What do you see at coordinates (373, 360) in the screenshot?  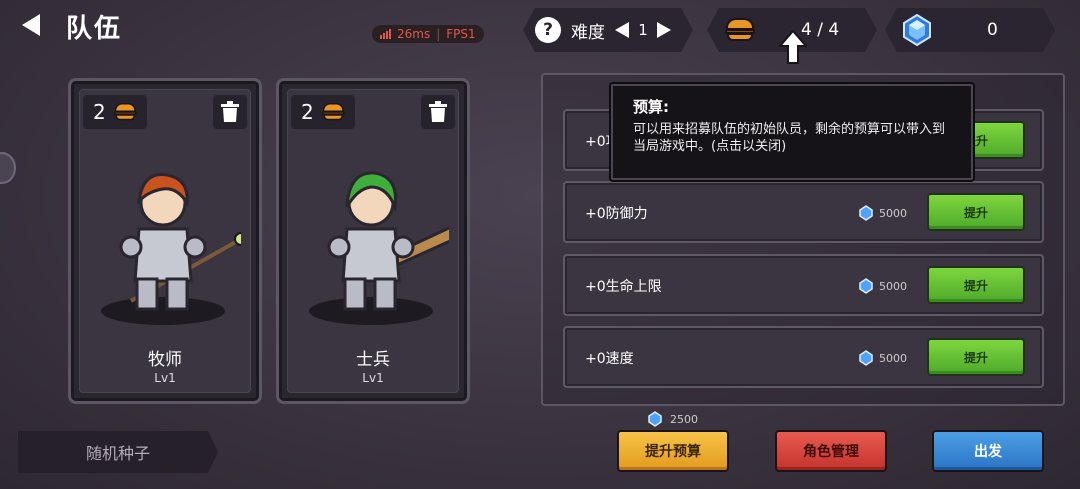 I see `hero-name: 士兵` at bounding box center [373, 360].